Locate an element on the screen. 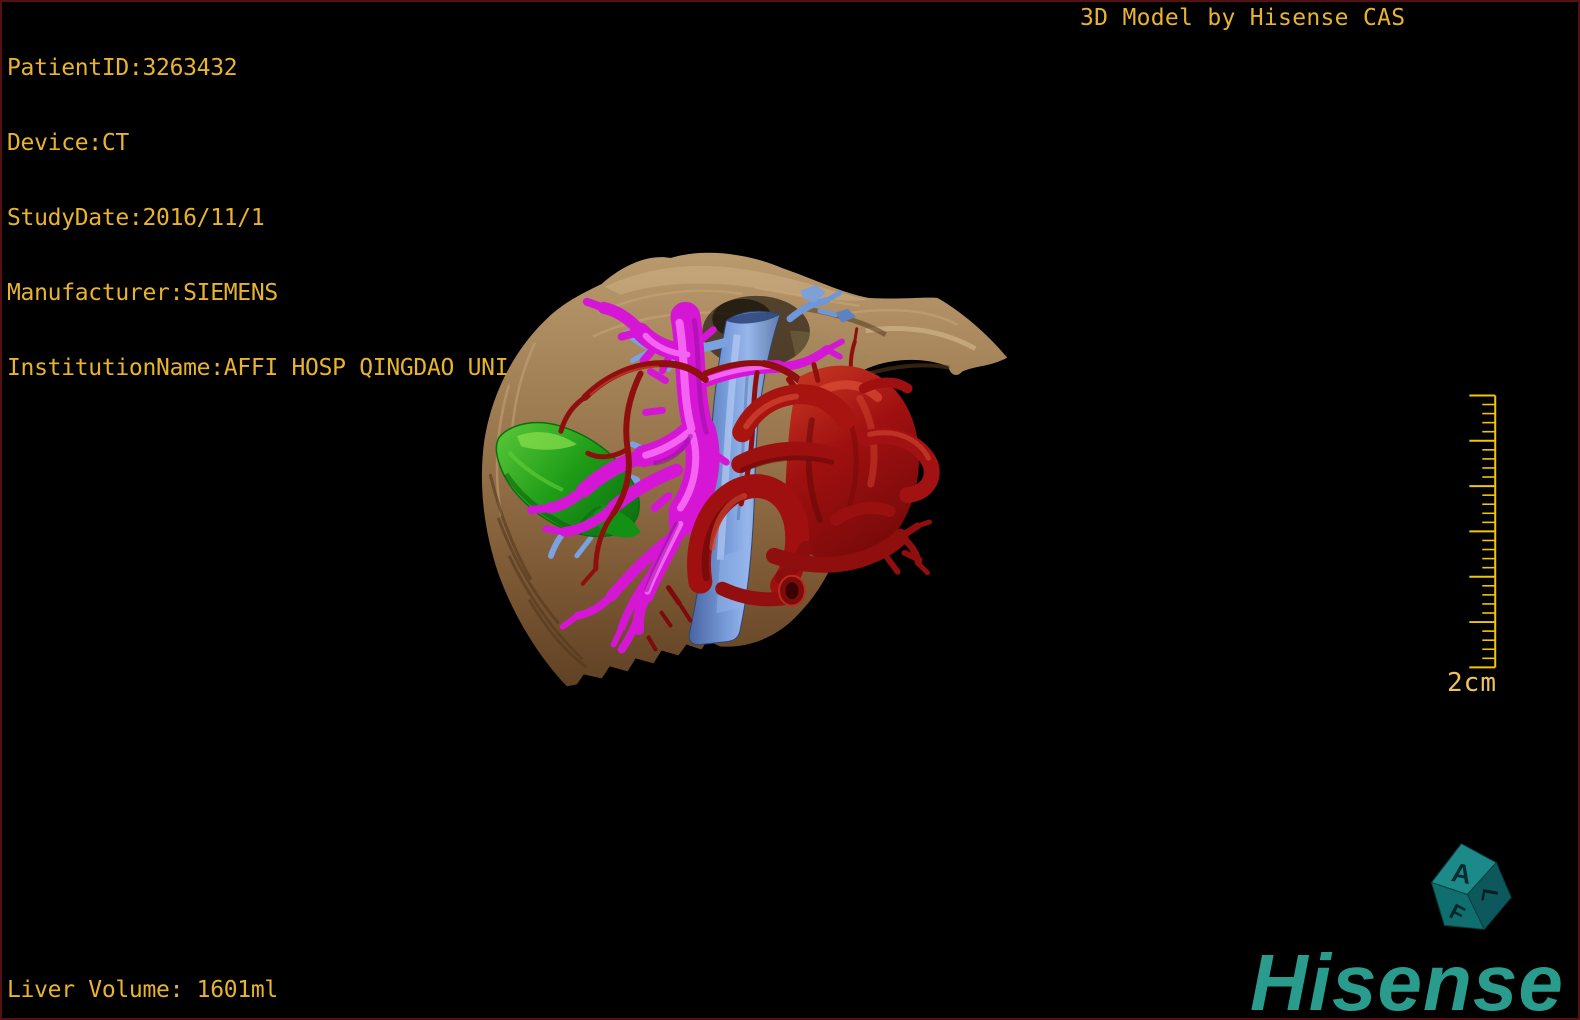 The image size is (1580, 1020). liver-volume-text: Liver Volume: 1601ml is located at coordinates (142, 990).